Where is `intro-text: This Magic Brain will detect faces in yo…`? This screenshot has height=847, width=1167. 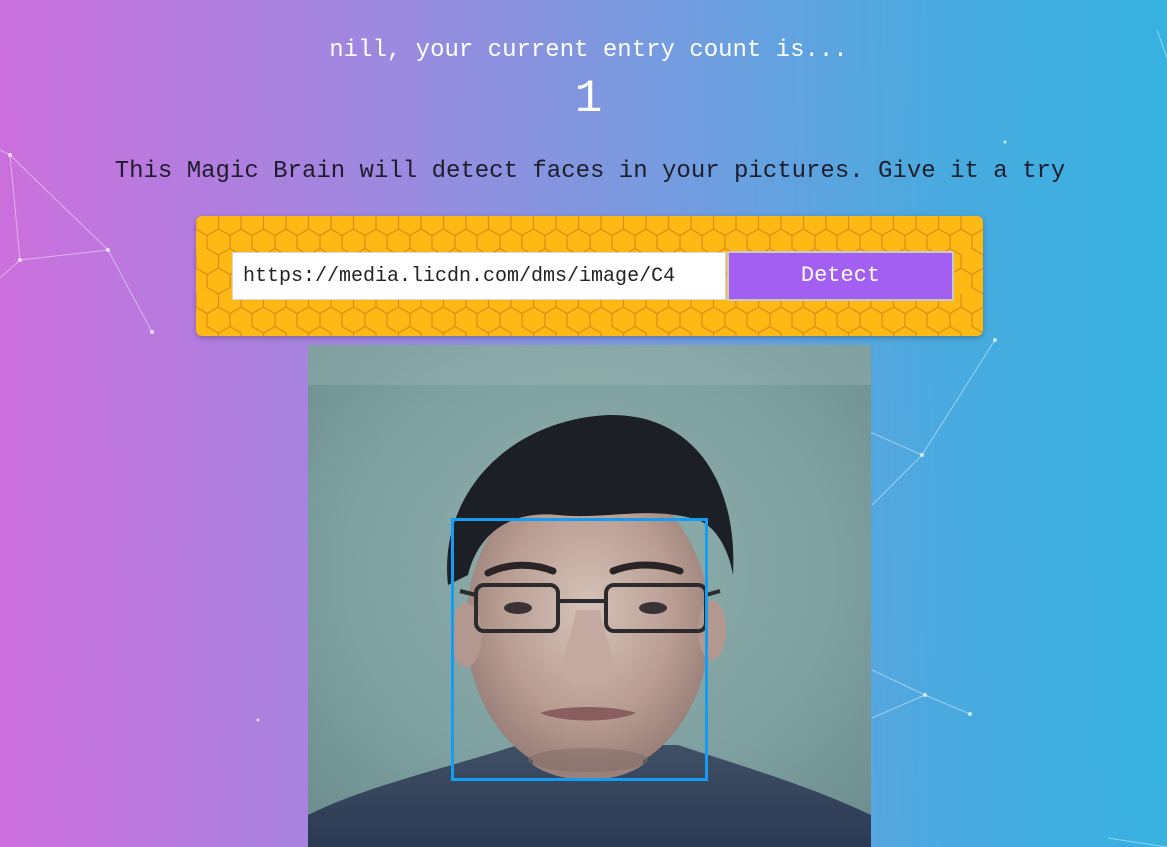
intro-text: This Magic Brain will detect faces in yo… is located at coordinates (590, 171).